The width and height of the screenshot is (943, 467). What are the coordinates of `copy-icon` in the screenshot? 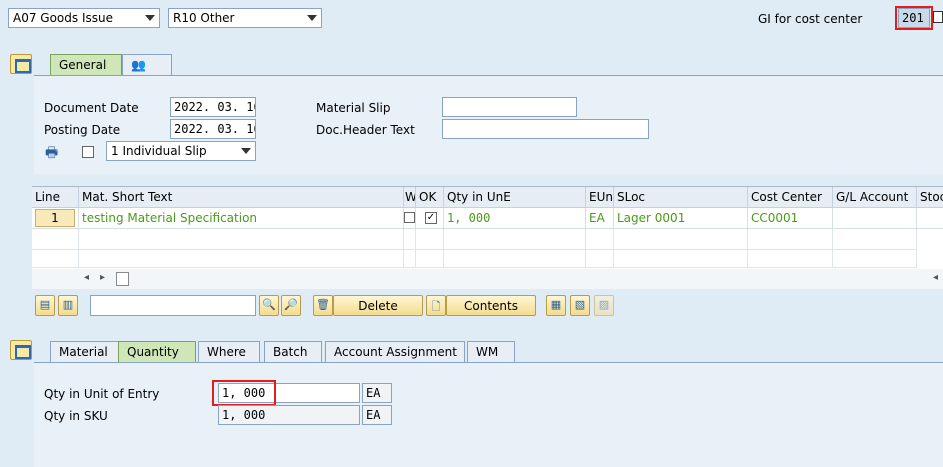 It's located at (938, 17).